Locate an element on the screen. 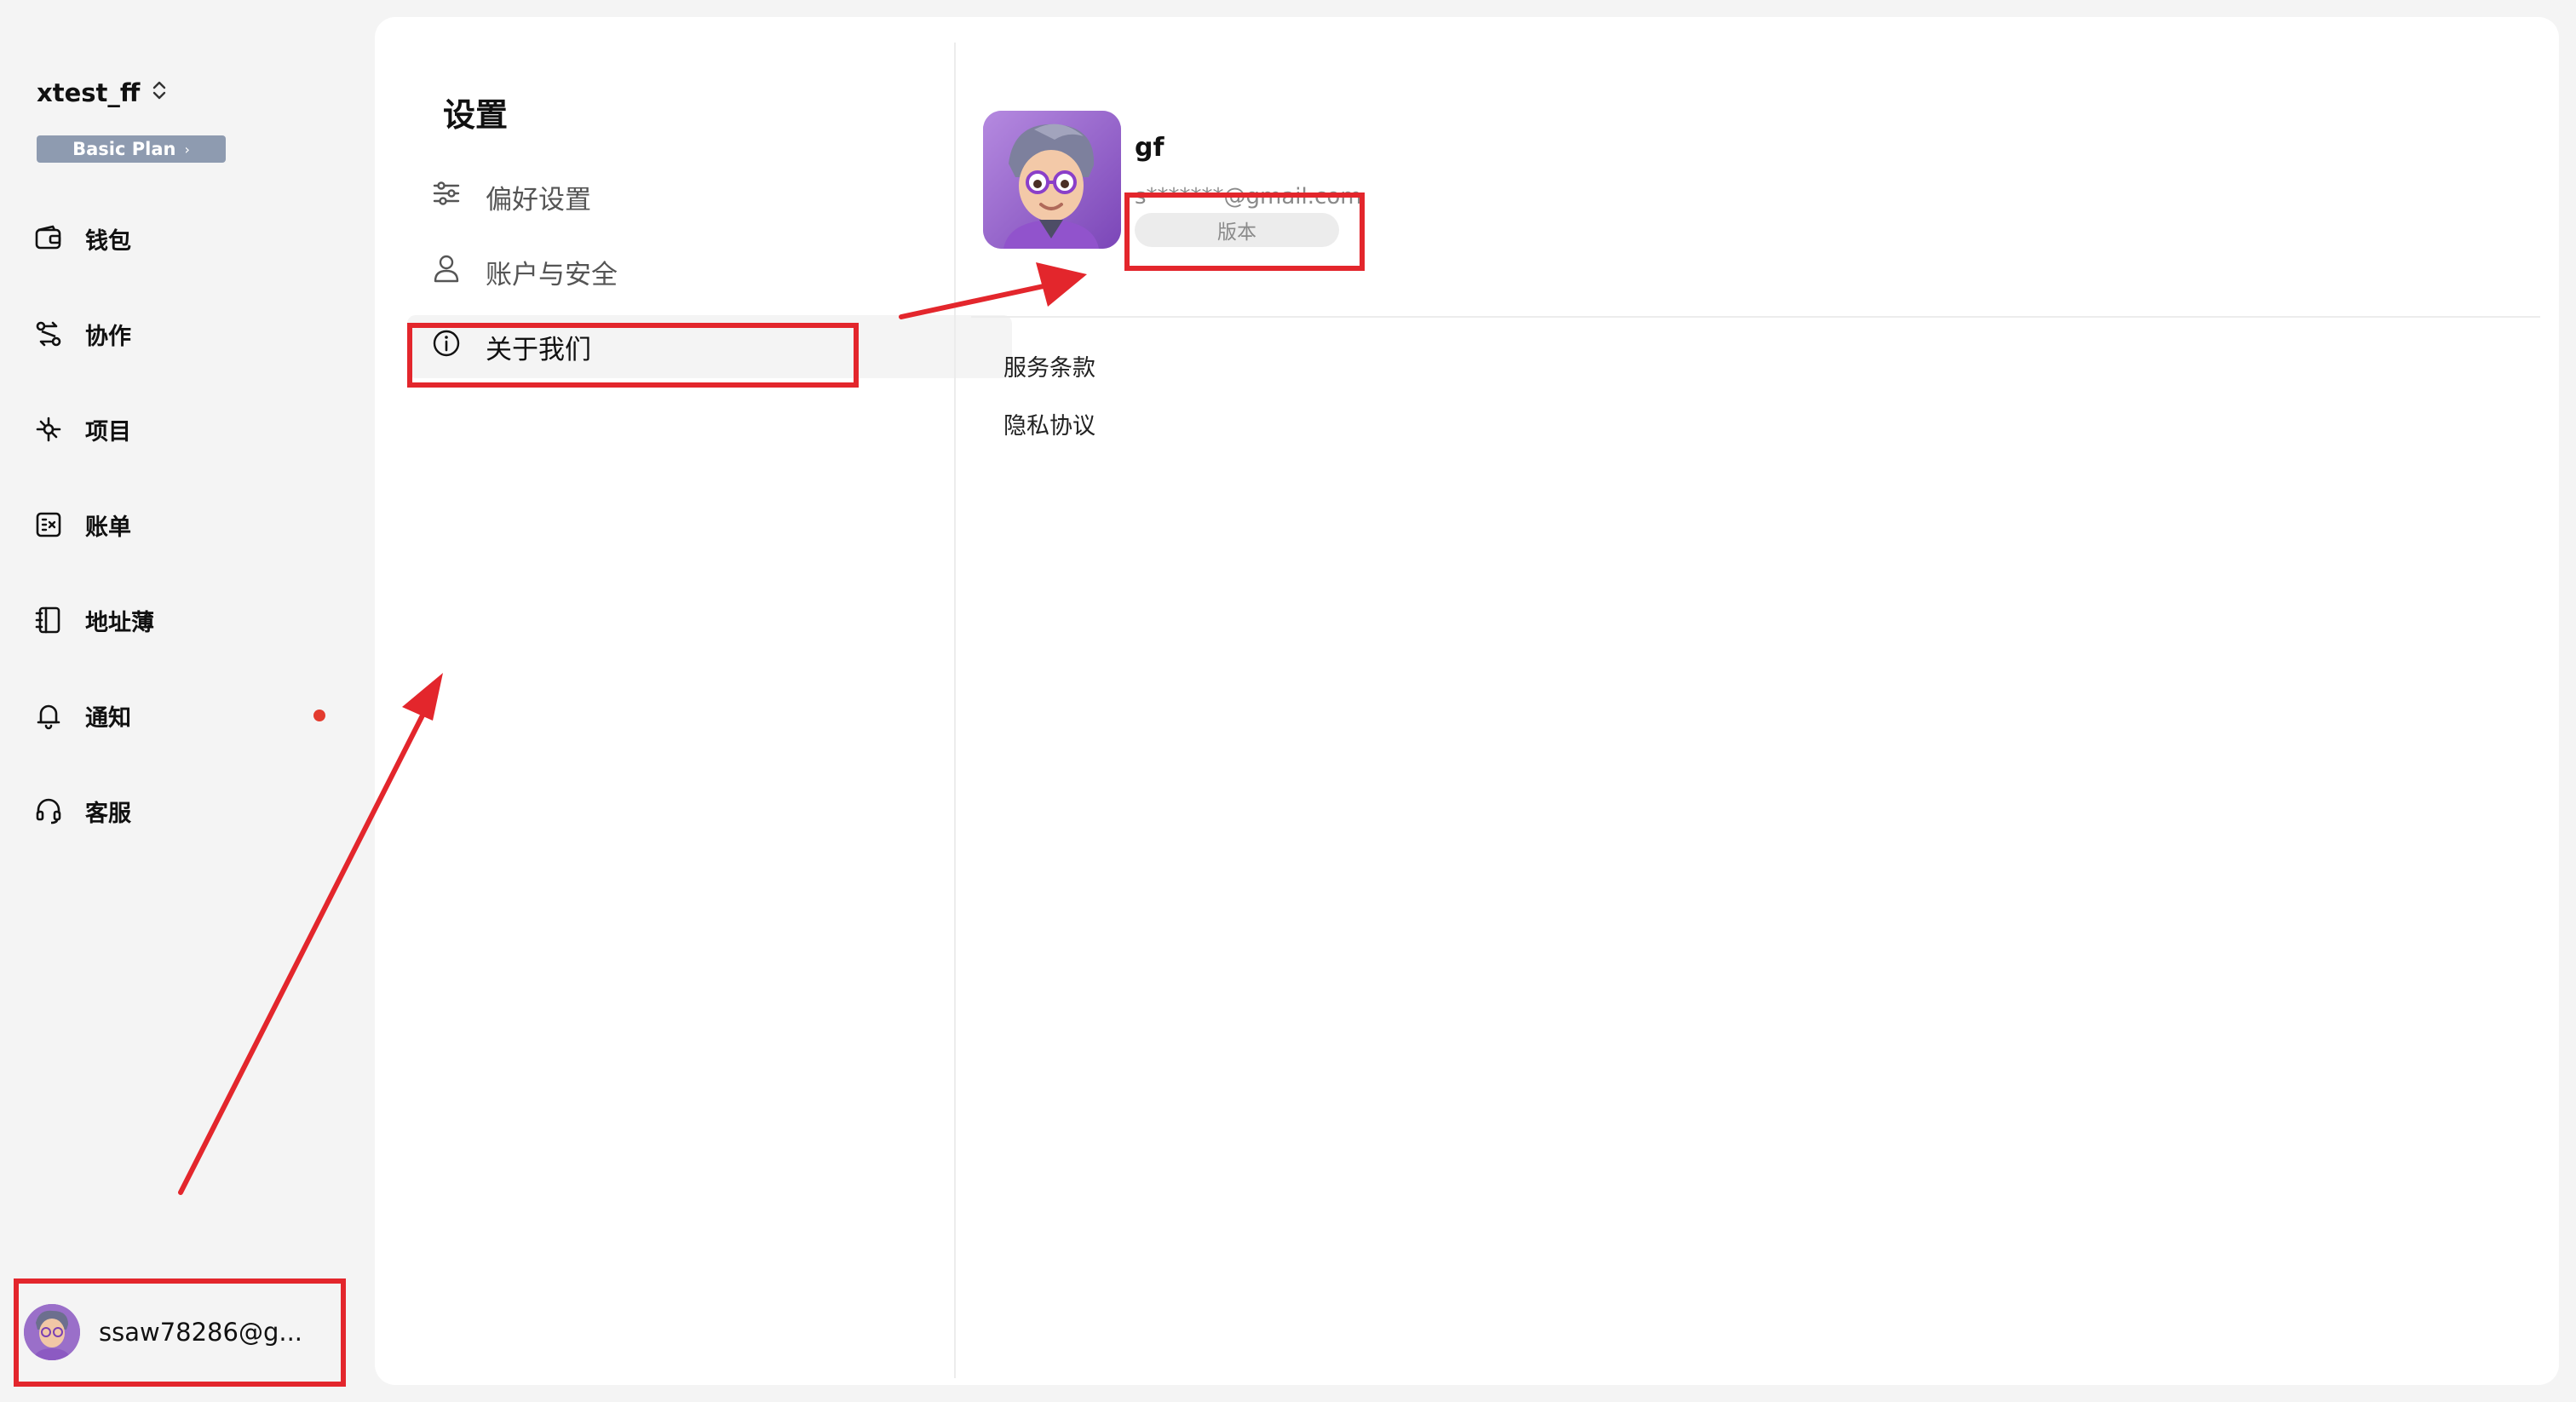 The height and width of the screenshot is (1402, 2576). terms-of-service-link: 服务条款 is located at coordinates (1049, 365).